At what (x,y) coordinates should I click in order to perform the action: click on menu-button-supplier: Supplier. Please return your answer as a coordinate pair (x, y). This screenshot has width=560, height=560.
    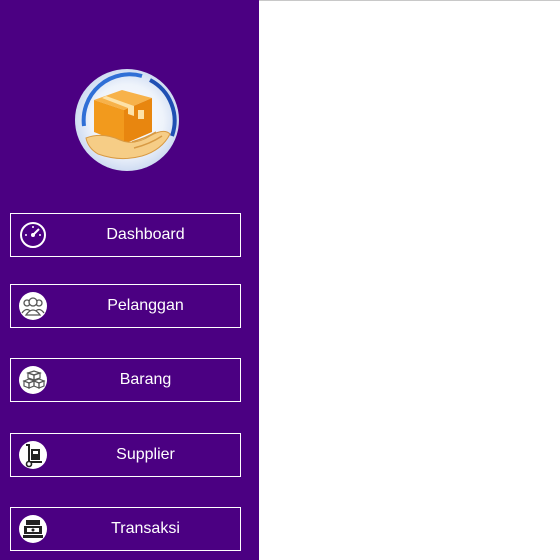
    Looking at the image, I should click on (125, 455).